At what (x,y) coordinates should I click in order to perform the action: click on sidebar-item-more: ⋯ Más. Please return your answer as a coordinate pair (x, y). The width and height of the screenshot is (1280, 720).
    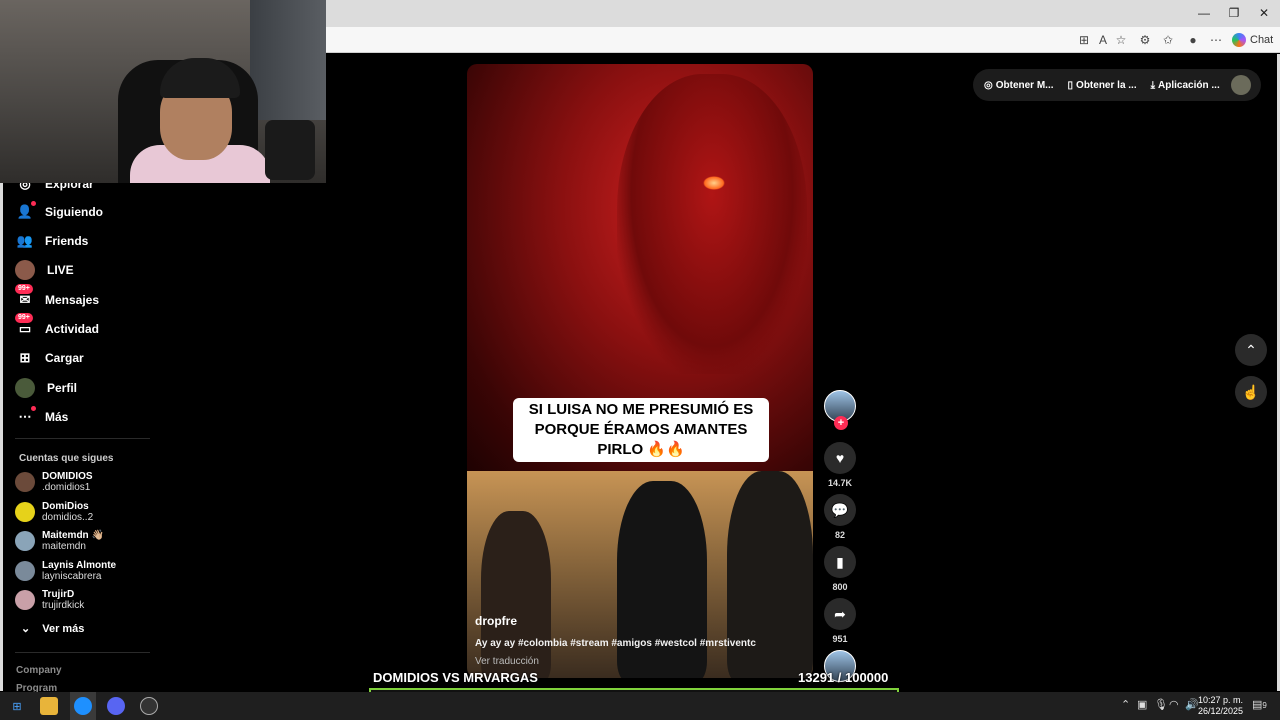
    Looking at the image, I should click on (42, 417).